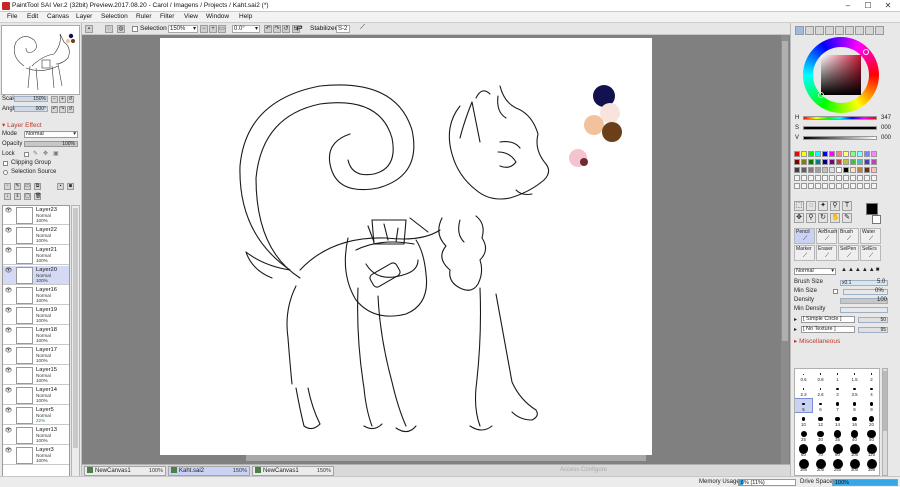  I want to click on transfer-down-icon: ↓, so click(7, 196).